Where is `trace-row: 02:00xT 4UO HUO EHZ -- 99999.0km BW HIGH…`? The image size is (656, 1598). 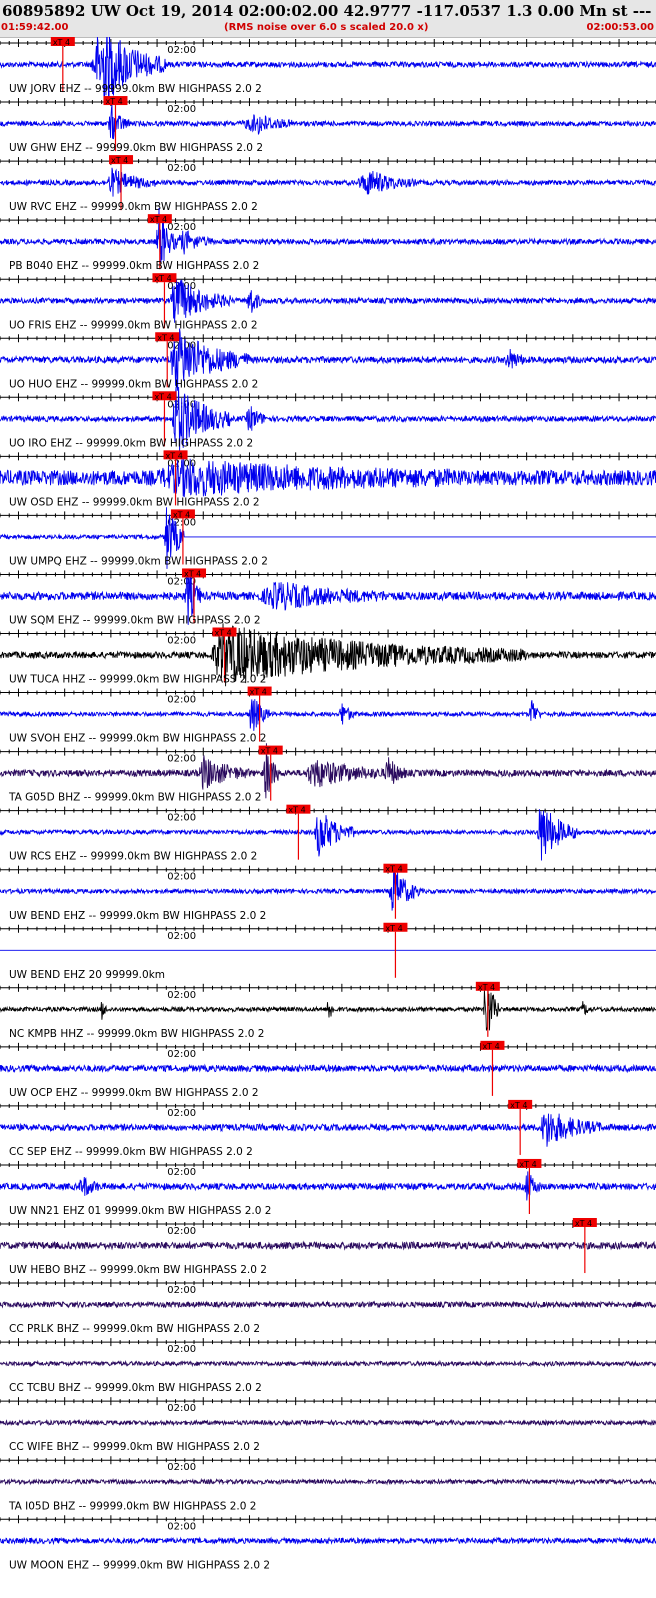 trace-row: 02:00xT 4UO HUO EHZ -- 99999.0km BW HIGH… is located at coordinates (328, 359).